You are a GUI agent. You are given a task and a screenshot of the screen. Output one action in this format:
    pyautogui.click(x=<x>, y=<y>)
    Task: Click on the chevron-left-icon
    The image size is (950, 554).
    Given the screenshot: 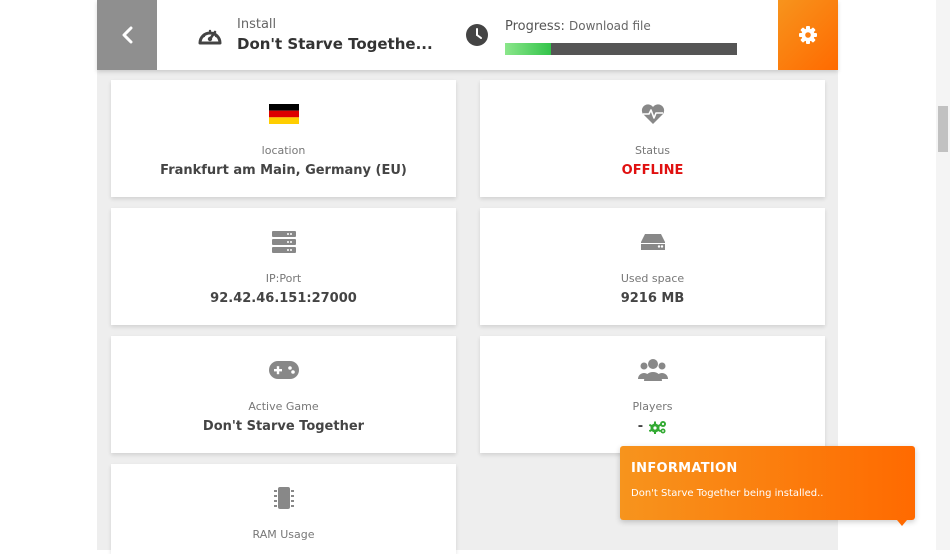 What is the action you would take?
    pyautogui.click(x=127, y=35)
    